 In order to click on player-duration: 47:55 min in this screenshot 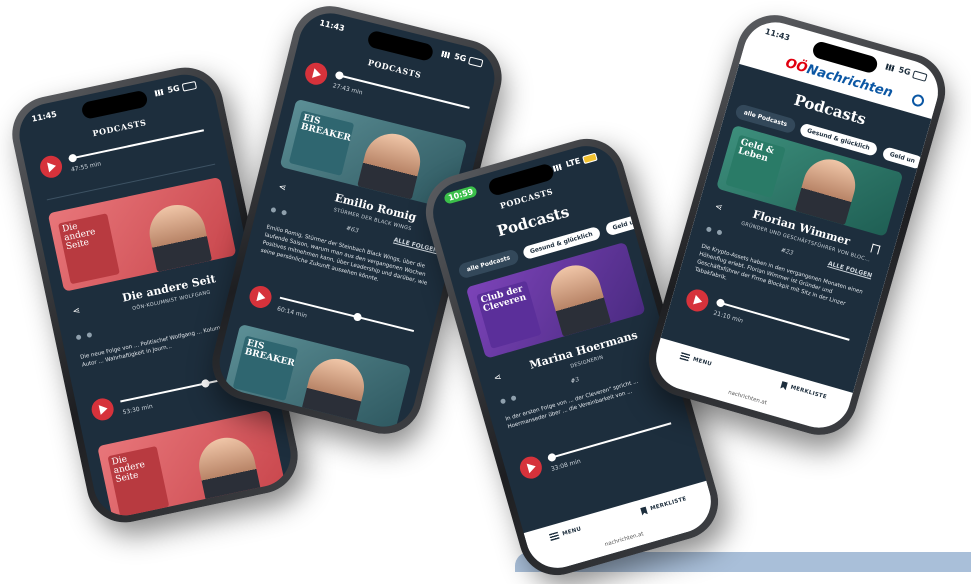, I will do `click(86, 167)`.